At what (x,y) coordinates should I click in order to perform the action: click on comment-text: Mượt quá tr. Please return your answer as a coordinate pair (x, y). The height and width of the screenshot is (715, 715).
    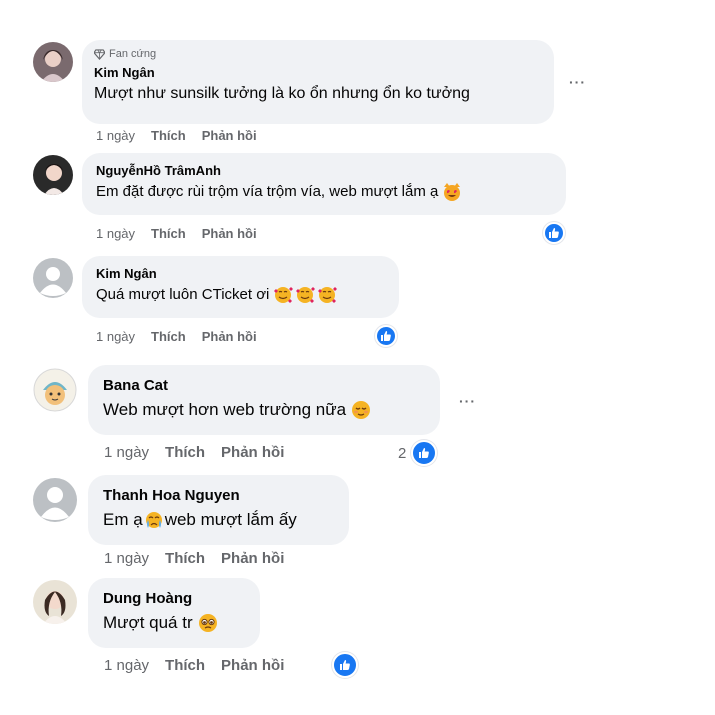
    Looking at the image, I should click on (174, 623).